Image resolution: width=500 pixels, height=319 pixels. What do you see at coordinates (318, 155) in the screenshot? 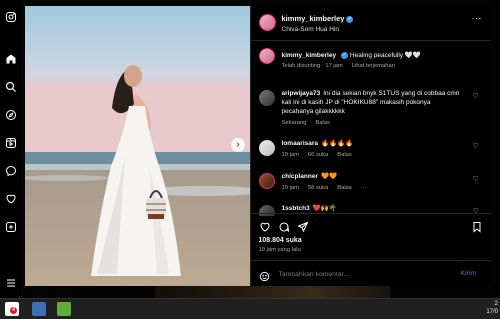
I see `comment-likes: 66 suka` at bounding box center [318, 155].